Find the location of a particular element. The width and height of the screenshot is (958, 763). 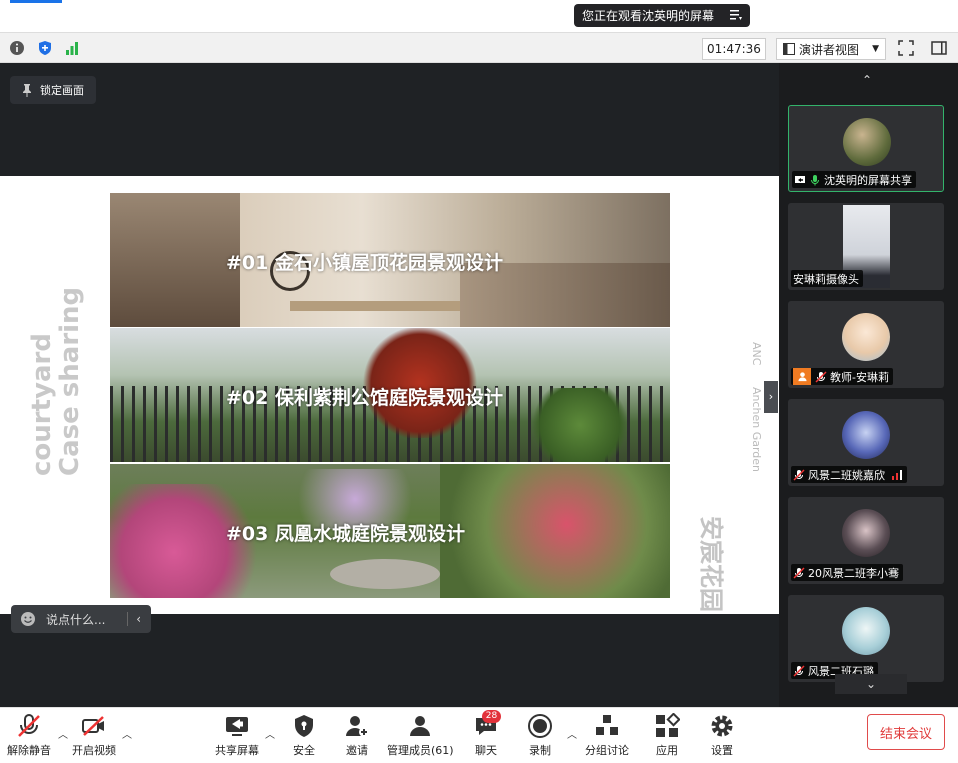

participant-tile: 20风景二班李小骞 is located at coordinates (866, 540).